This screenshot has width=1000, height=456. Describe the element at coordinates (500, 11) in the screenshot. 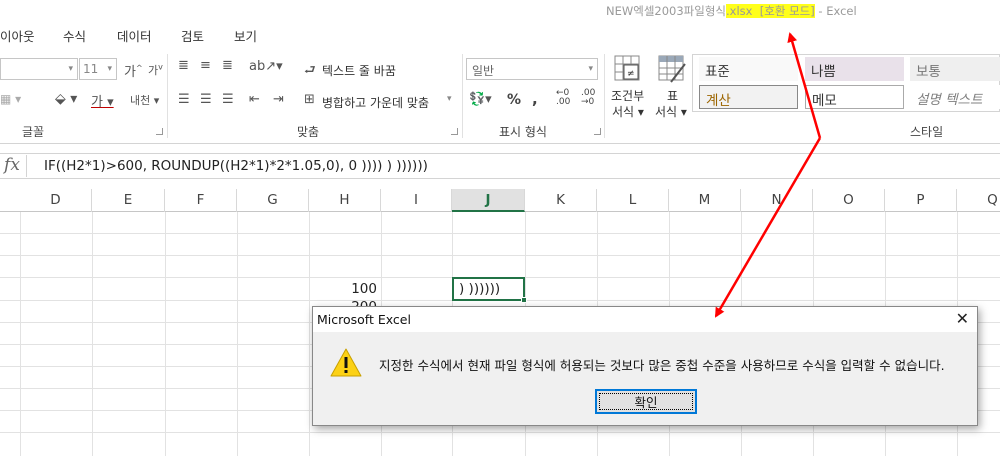

I see `title-bar: NEW엑셀2003파일형식.xlsx [호환 모드] - Excel` at that location.